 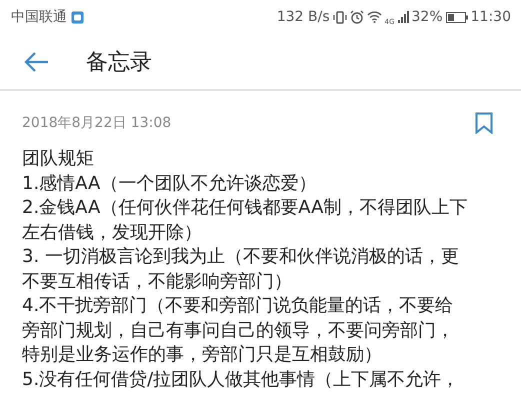 I want to click on bookmark-button, so click(x=484, y=123).